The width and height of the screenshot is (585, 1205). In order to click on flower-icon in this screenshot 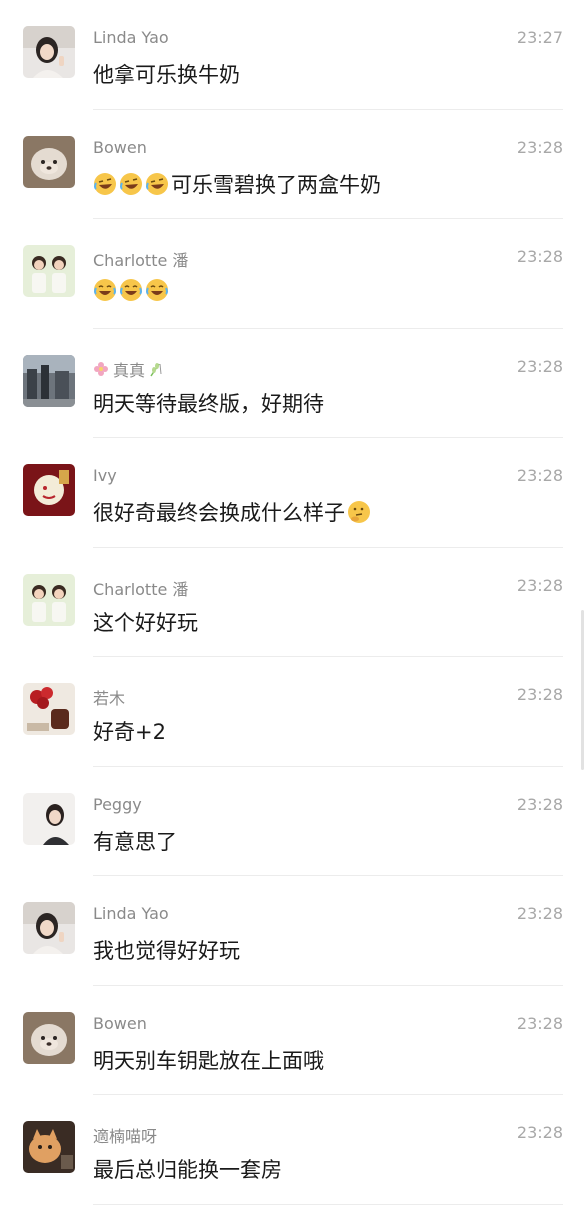, I will do `click(101, 368)`.